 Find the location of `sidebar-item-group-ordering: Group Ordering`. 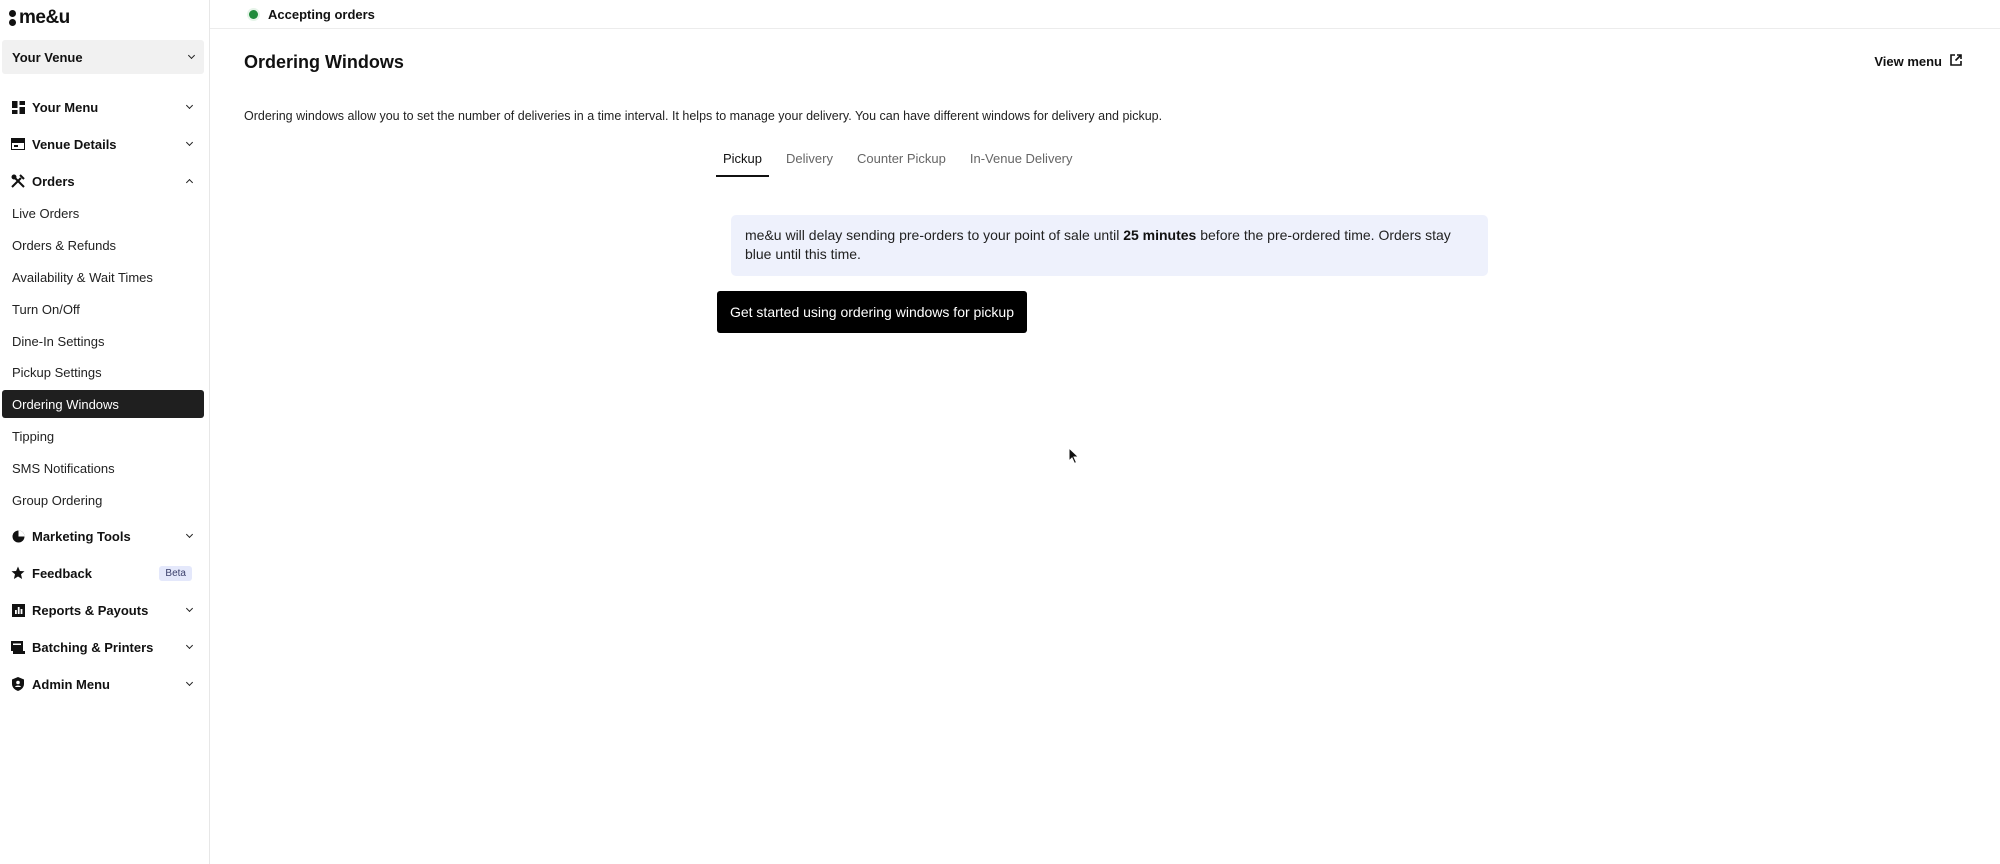

sidebar-item-group-ordering: Group Ordering is located at coordinates (103, 500).